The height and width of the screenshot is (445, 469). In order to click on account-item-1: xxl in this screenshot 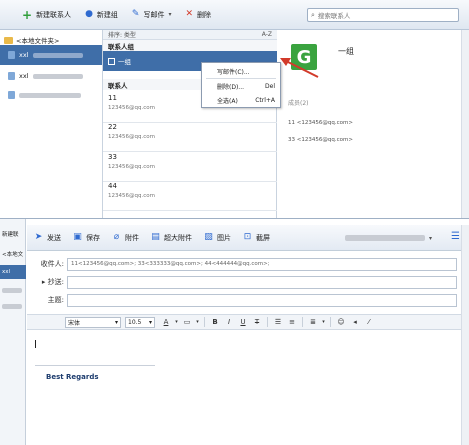, I will do `click(51, 55)`.